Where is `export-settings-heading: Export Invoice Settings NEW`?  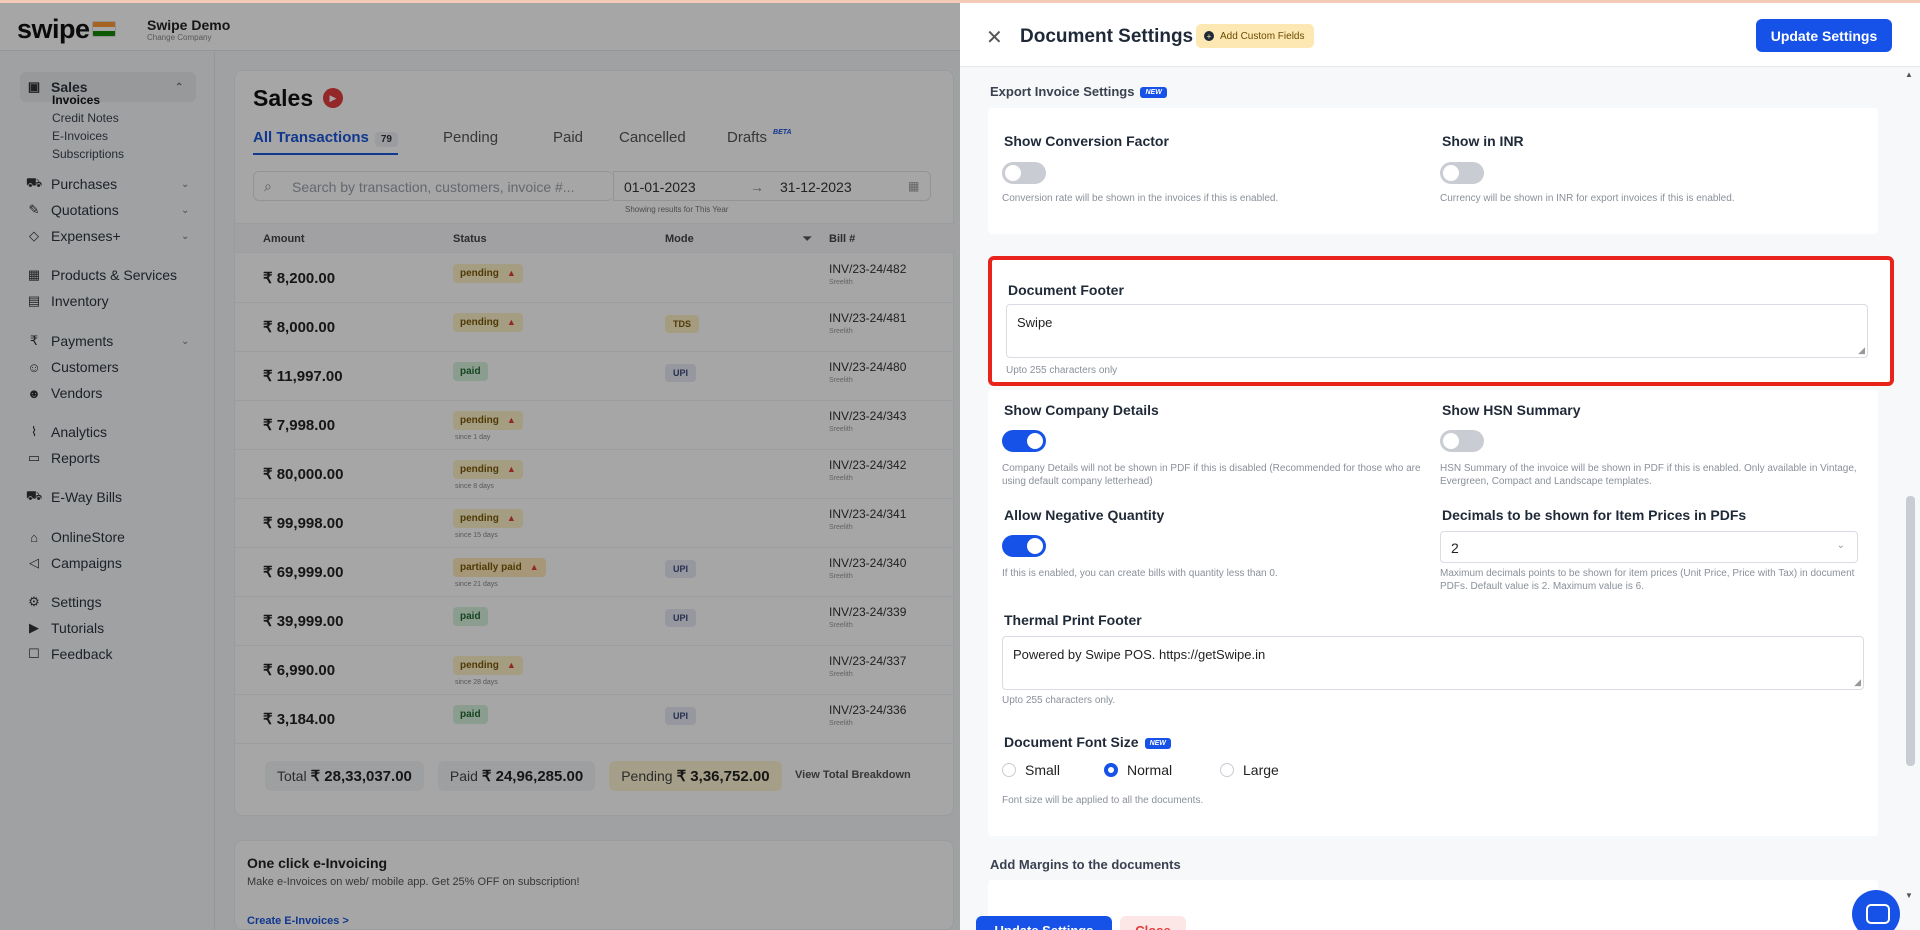 export-settings-heading: Export Invoice Settings NEW is located at coordinates (1078, 91).